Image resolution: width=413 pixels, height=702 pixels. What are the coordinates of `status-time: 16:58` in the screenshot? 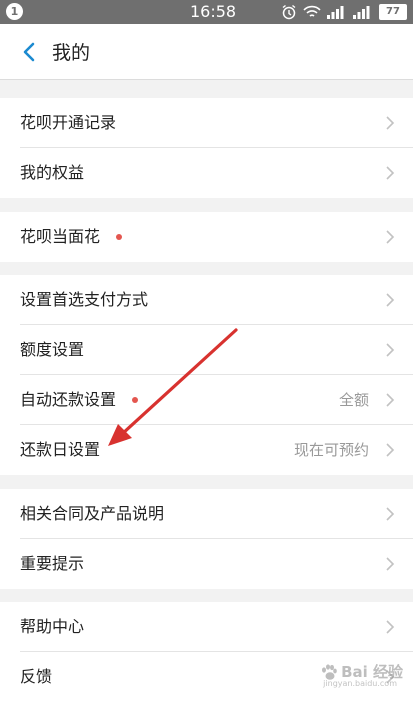 It's located at (213, 11).